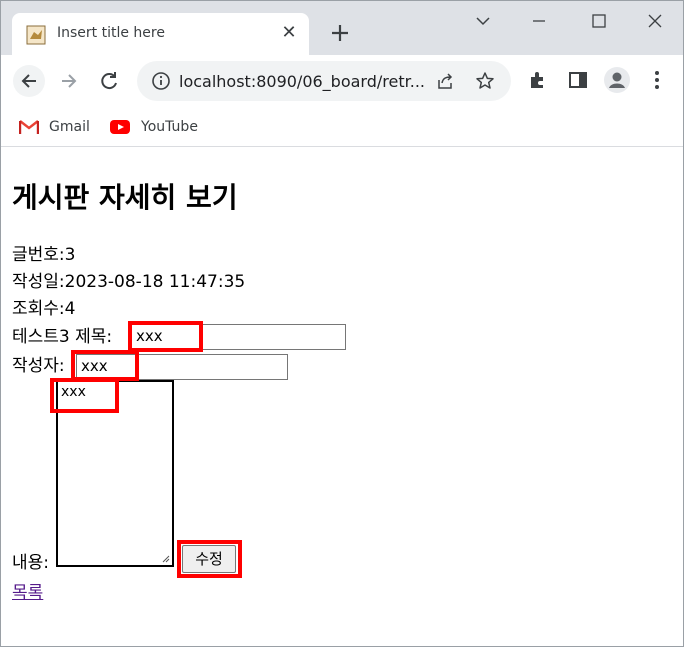 Image resolution: width=684 pixels, height=647 pixels. What do you see at coordinates (539, 21) in the screenshot?
I see `minimize-icon` at bounding box center [539, 21].